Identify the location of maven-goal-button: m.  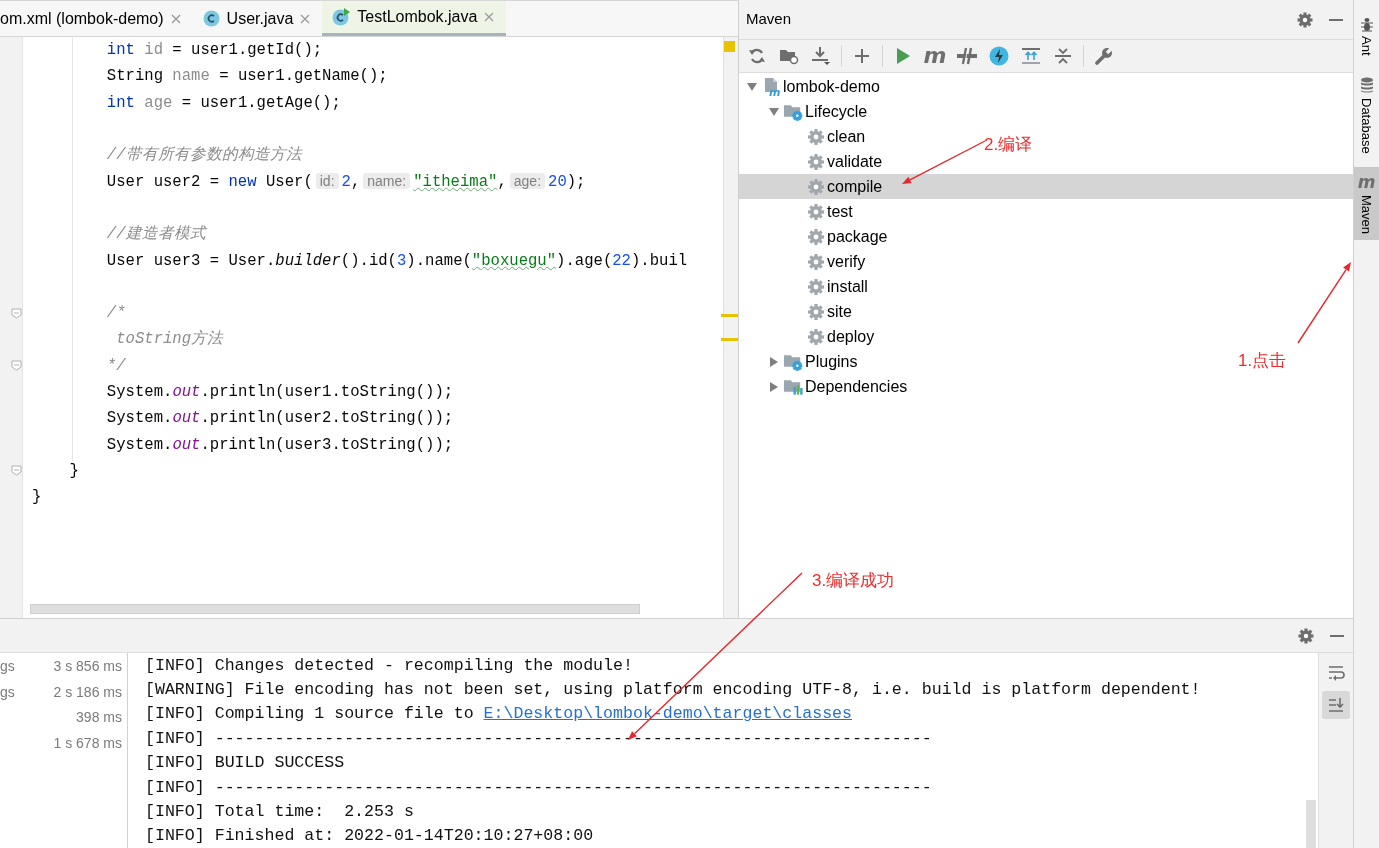
(935, 56).